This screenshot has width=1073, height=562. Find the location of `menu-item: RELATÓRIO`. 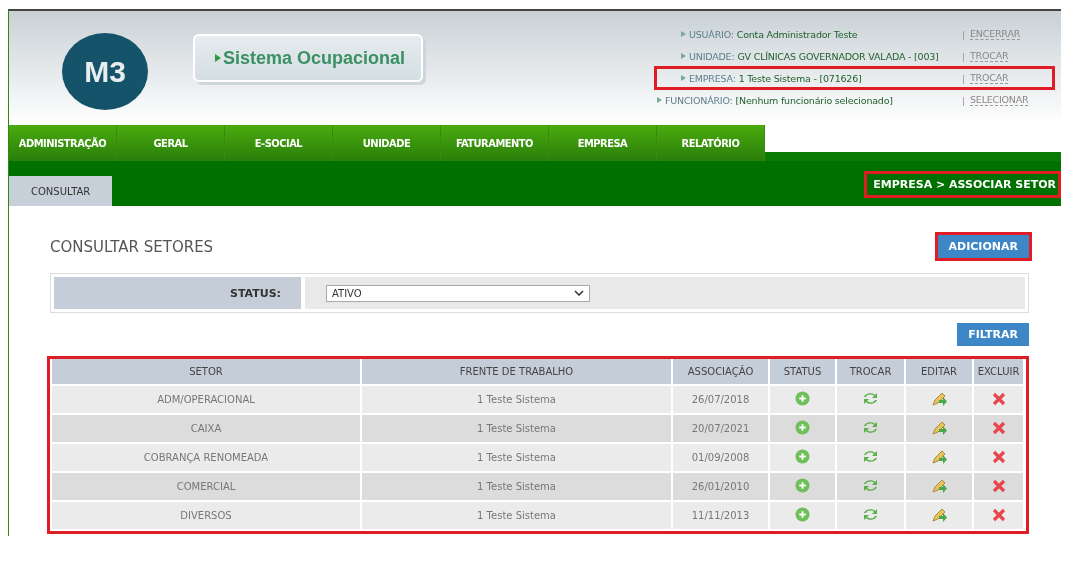

menu-item: RELATÓRIO is located at coordinates (711, 143).